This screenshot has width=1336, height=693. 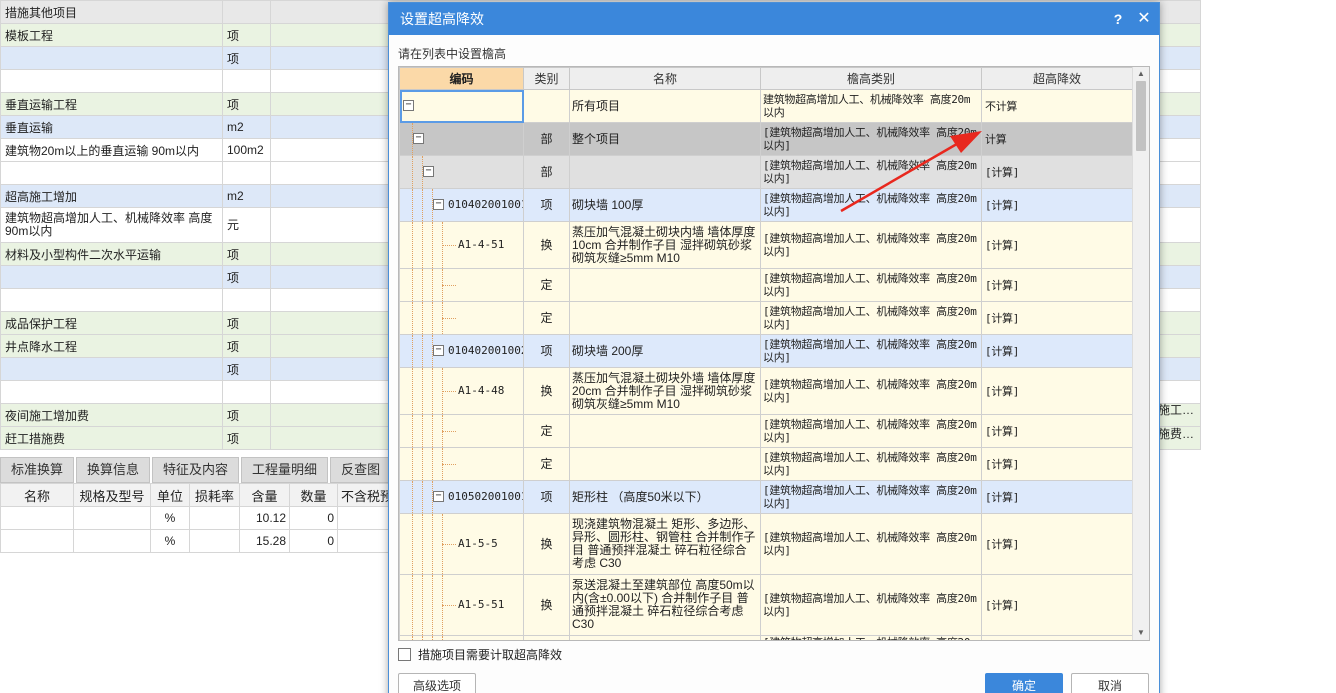 What do you see at coordinates (437, 683) in the screenshot?
I see `advanced-options-button: 高级选项` at bounding box center [437, 683].